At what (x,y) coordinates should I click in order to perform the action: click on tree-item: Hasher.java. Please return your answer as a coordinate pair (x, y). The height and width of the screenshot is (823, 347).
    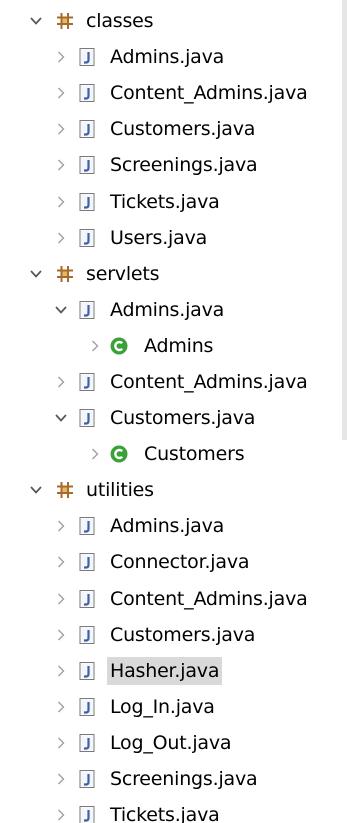
    Looking at the image, I should click on (169, 671).